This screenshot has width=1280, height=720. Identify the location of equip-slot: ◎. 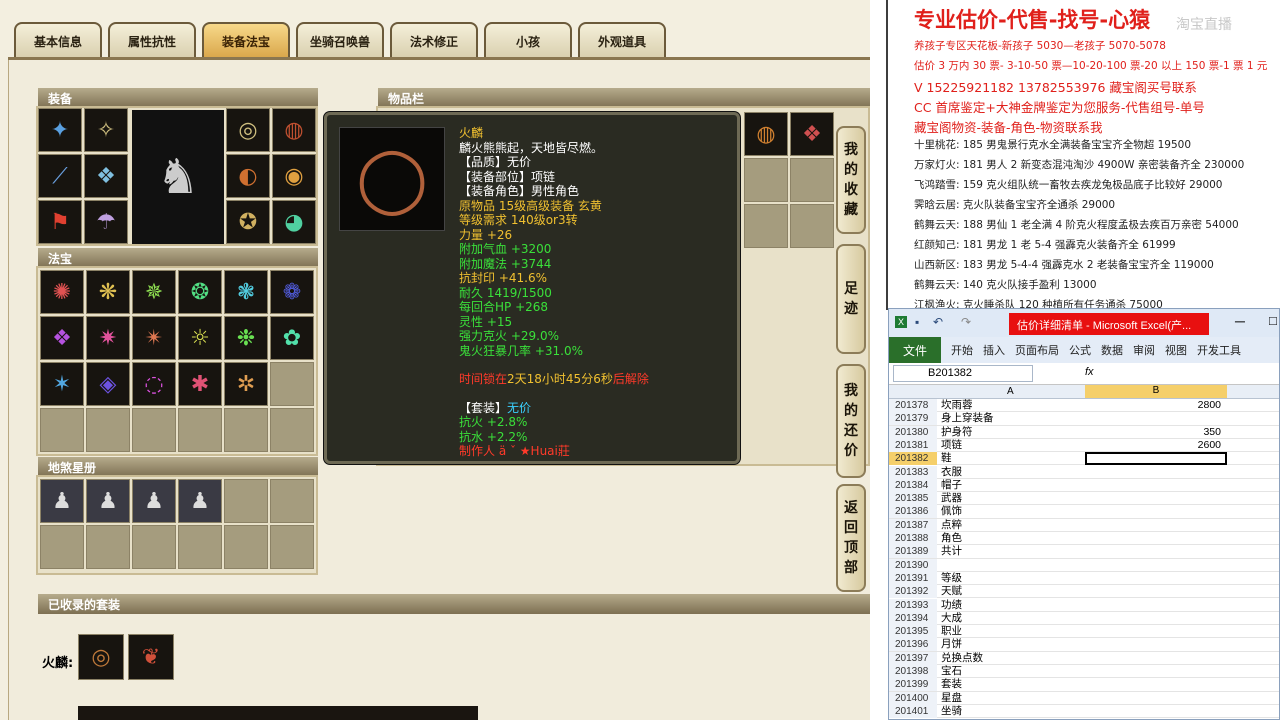
(248, 130).